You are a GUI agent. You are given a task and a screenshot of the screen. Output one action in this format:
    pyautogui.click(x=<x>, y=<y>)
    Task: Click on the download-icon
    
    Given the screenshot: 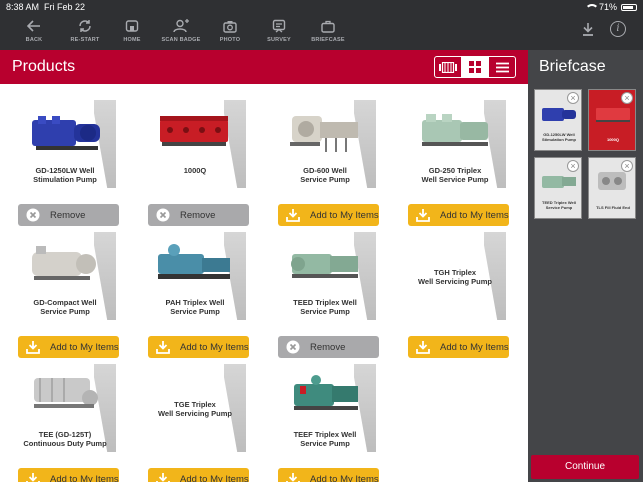 What is the action you would take?
    pyautogui.click(x=588, y=31)
    